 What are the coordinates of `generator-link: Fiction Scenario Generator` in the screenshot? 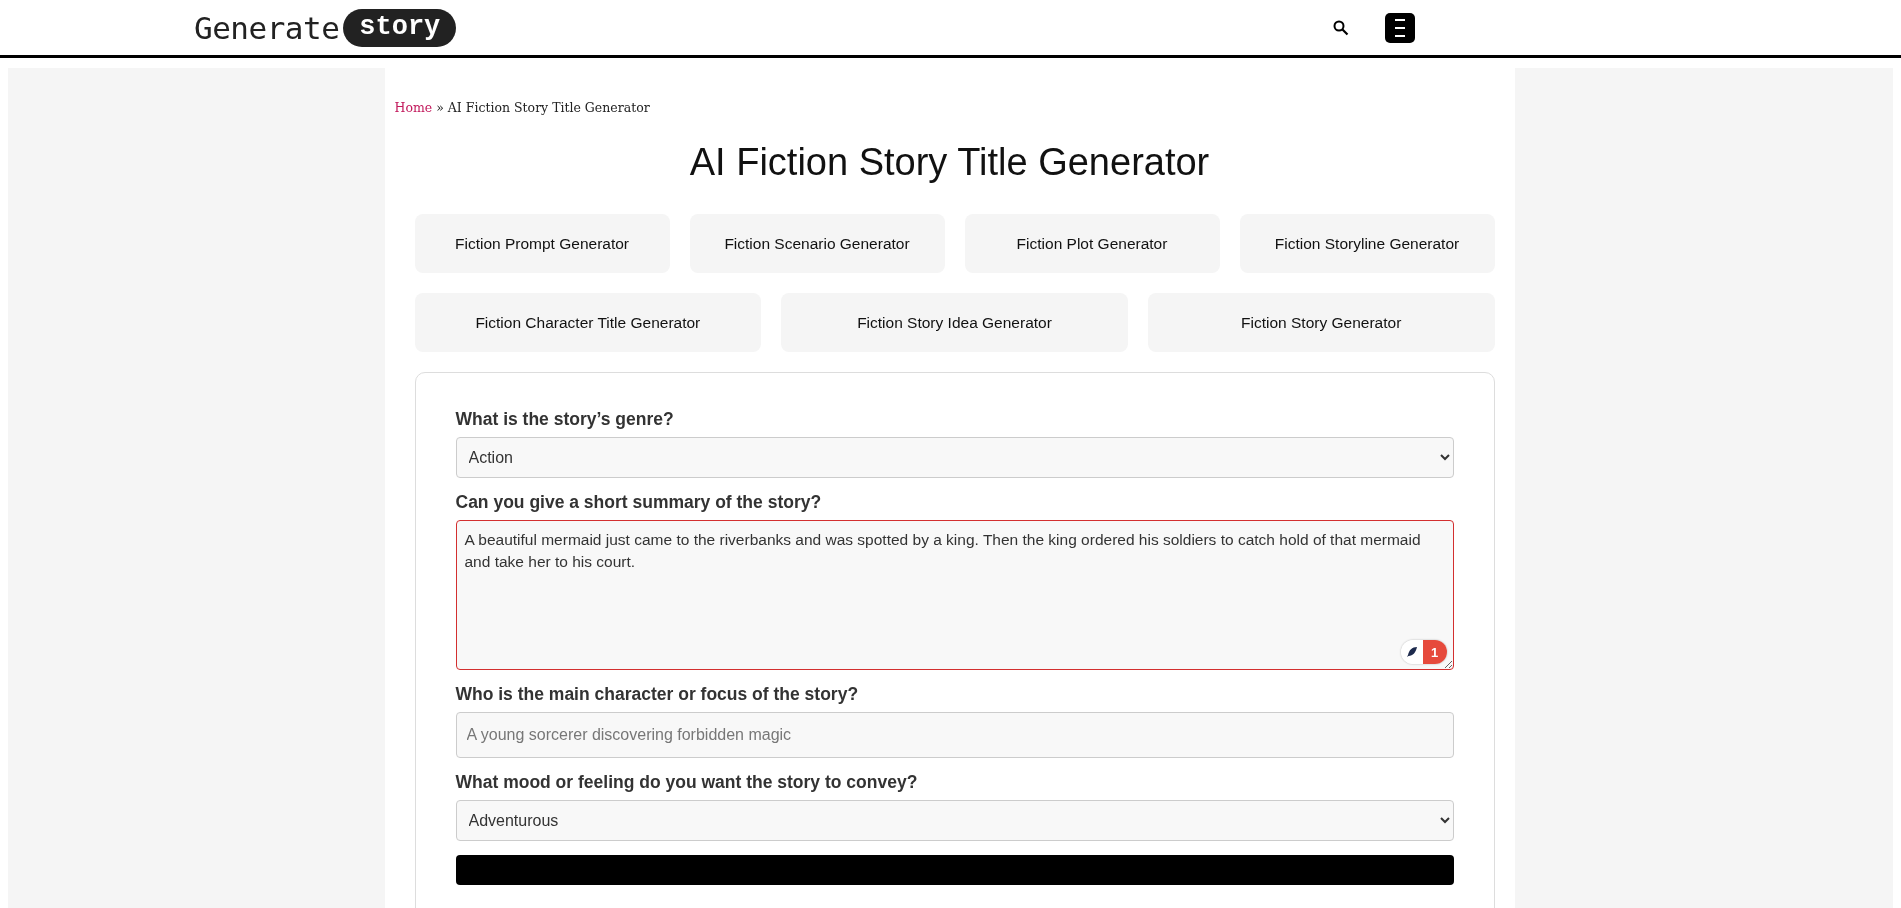 It's located at (817, 243).